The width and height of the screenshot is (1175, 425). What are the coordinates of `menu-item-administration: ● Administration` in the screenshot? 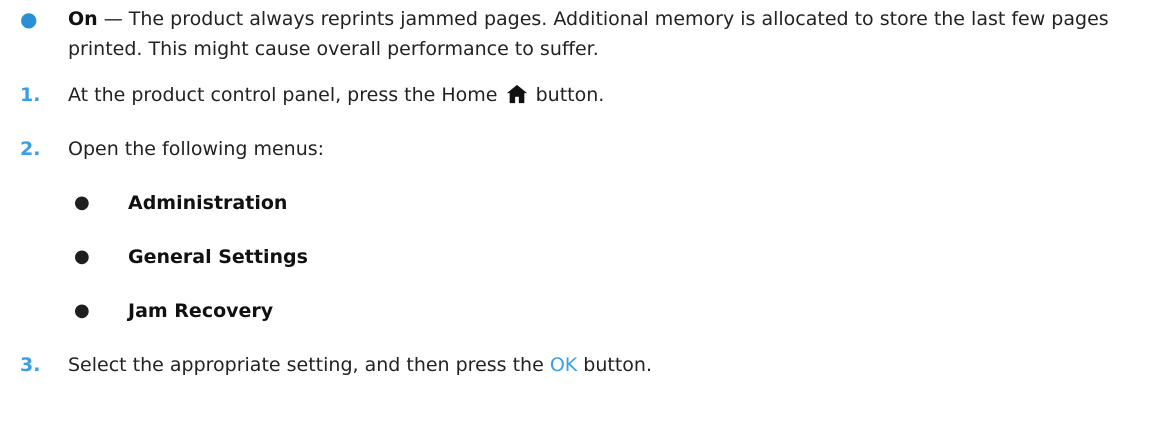 It's located at (587, 203).